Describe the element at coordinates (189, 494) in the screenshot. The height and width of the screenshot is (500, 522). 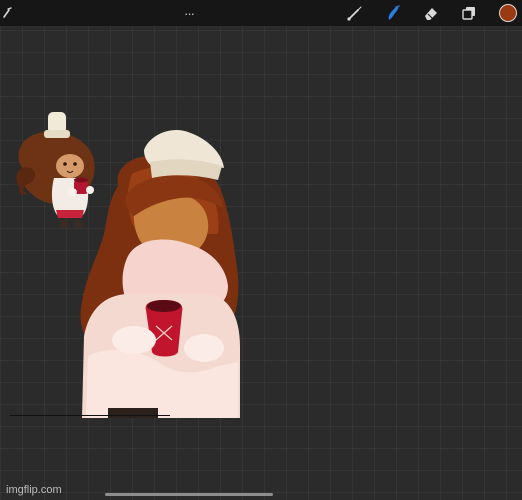
I see `home-indicator-bar` at that location.